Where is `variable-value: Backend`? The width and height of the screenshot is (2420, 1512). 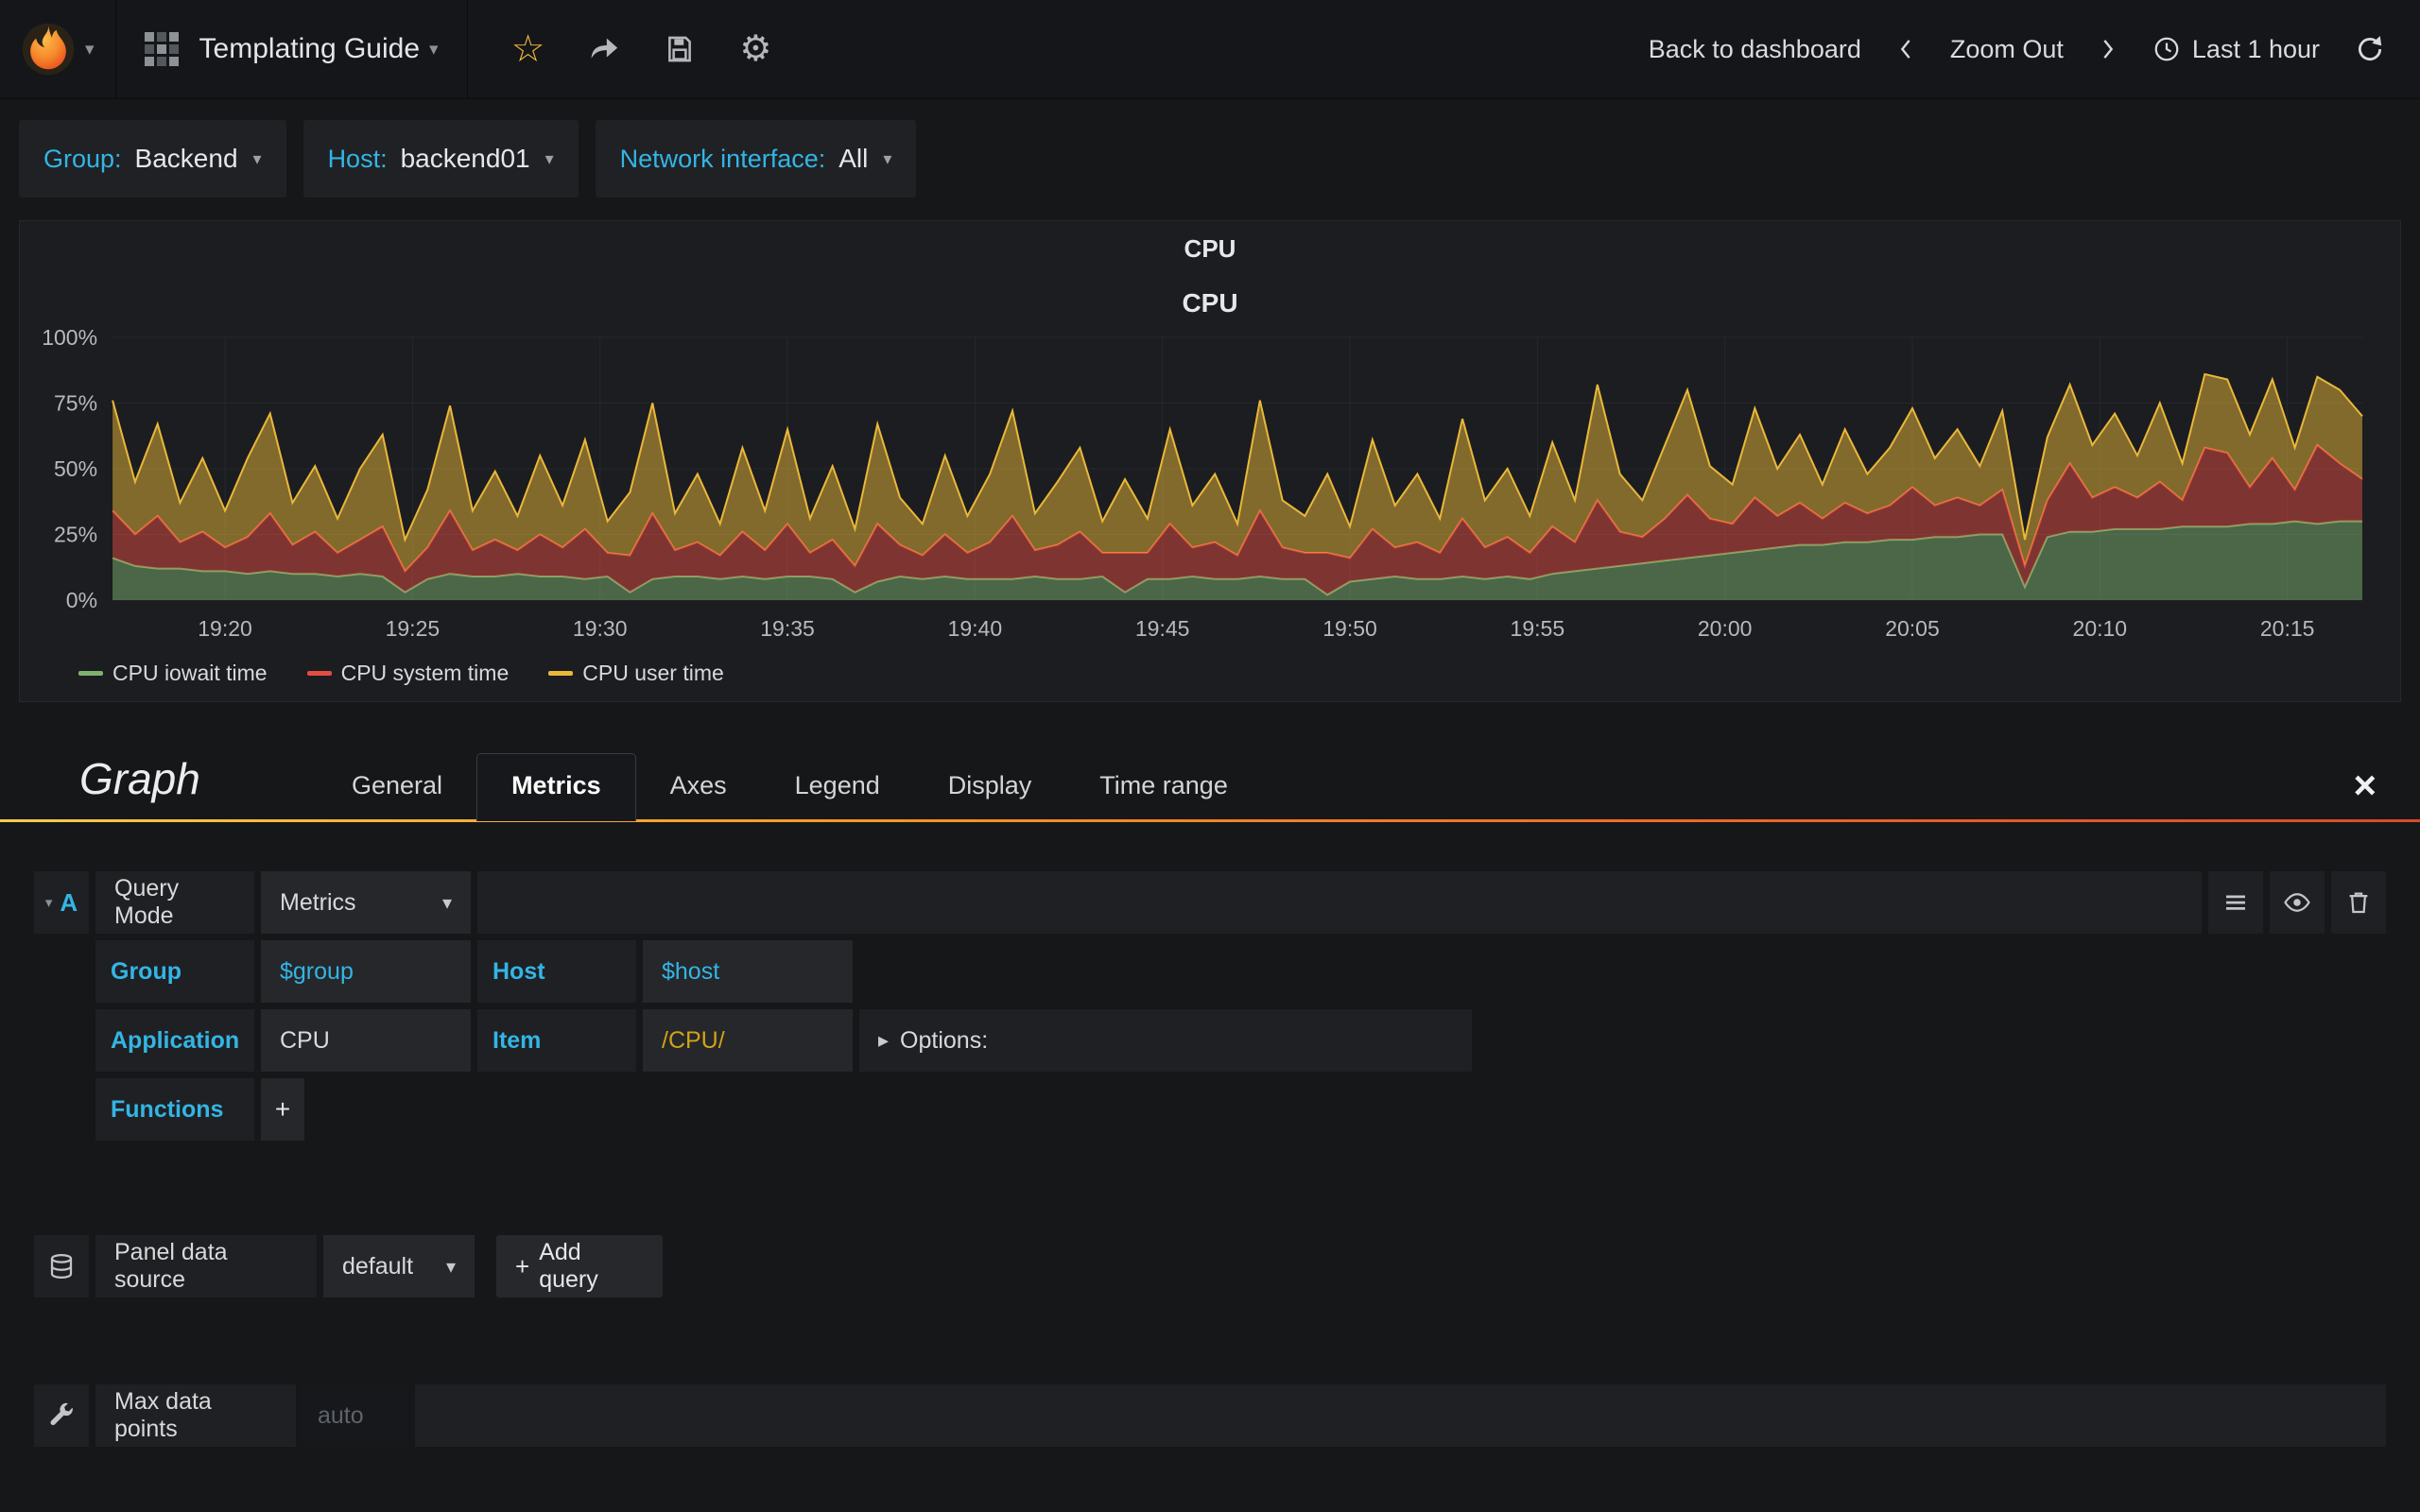 variable-value: Backend is located at coordinates (186, 158).